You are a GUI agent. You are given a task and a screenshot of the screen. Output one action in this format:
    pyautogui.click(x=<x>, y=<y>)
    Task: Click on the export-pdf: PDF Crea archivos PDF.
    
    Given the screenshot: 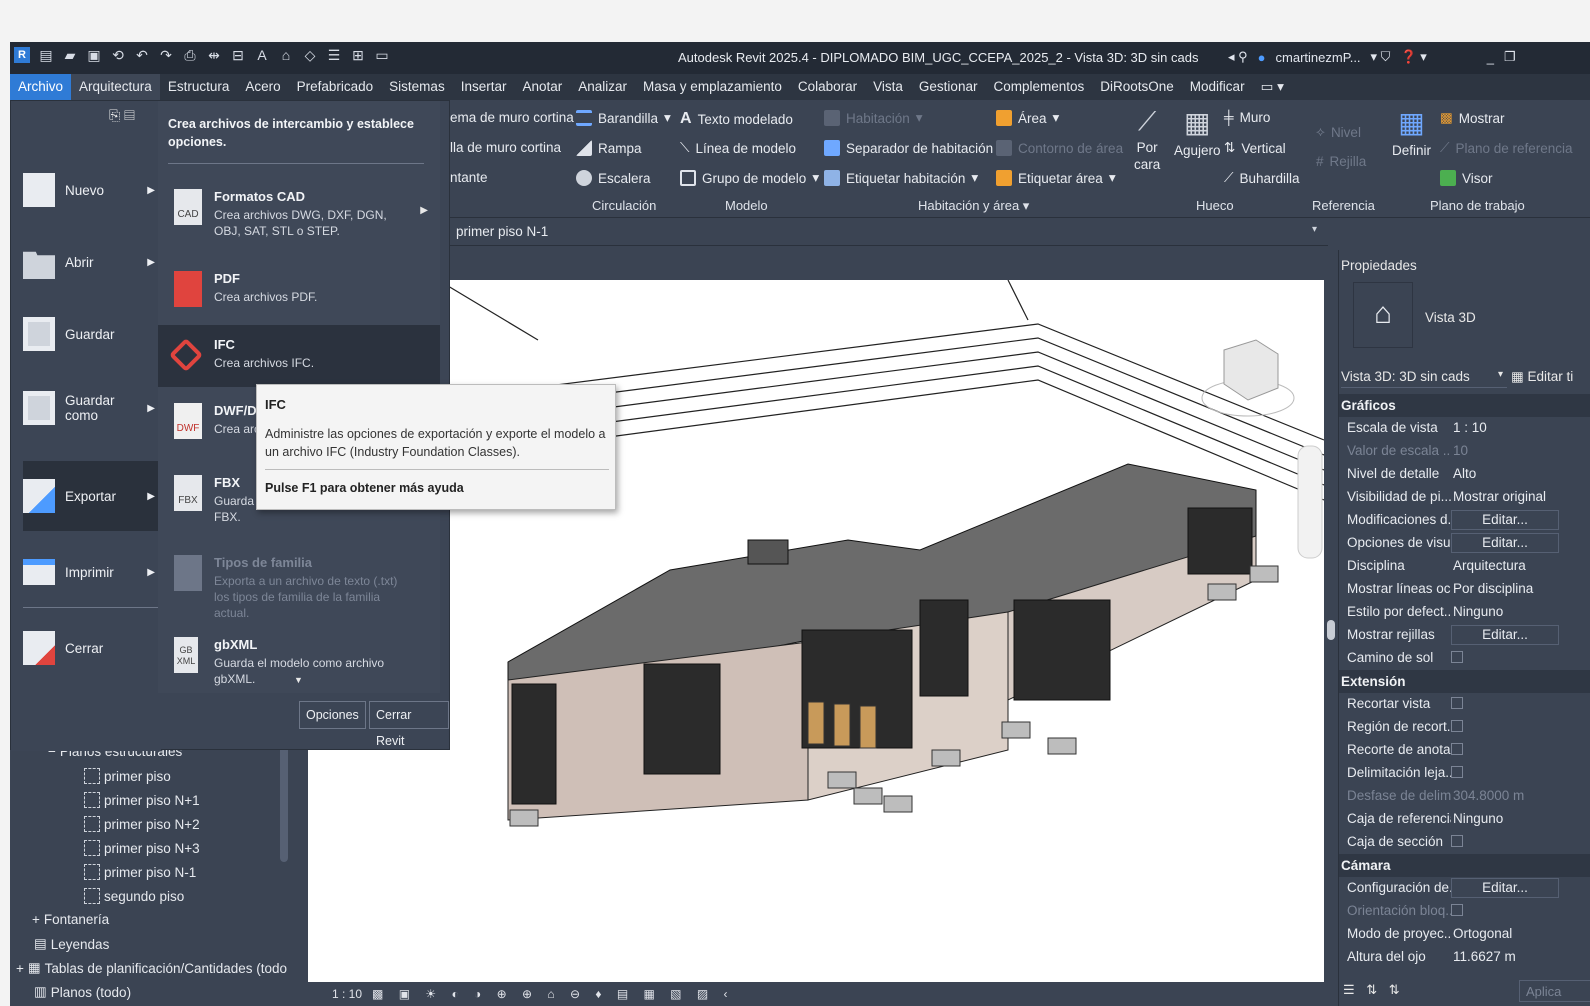 What is the action you would take?
    pyautogui.click(x=299, y=290)
    